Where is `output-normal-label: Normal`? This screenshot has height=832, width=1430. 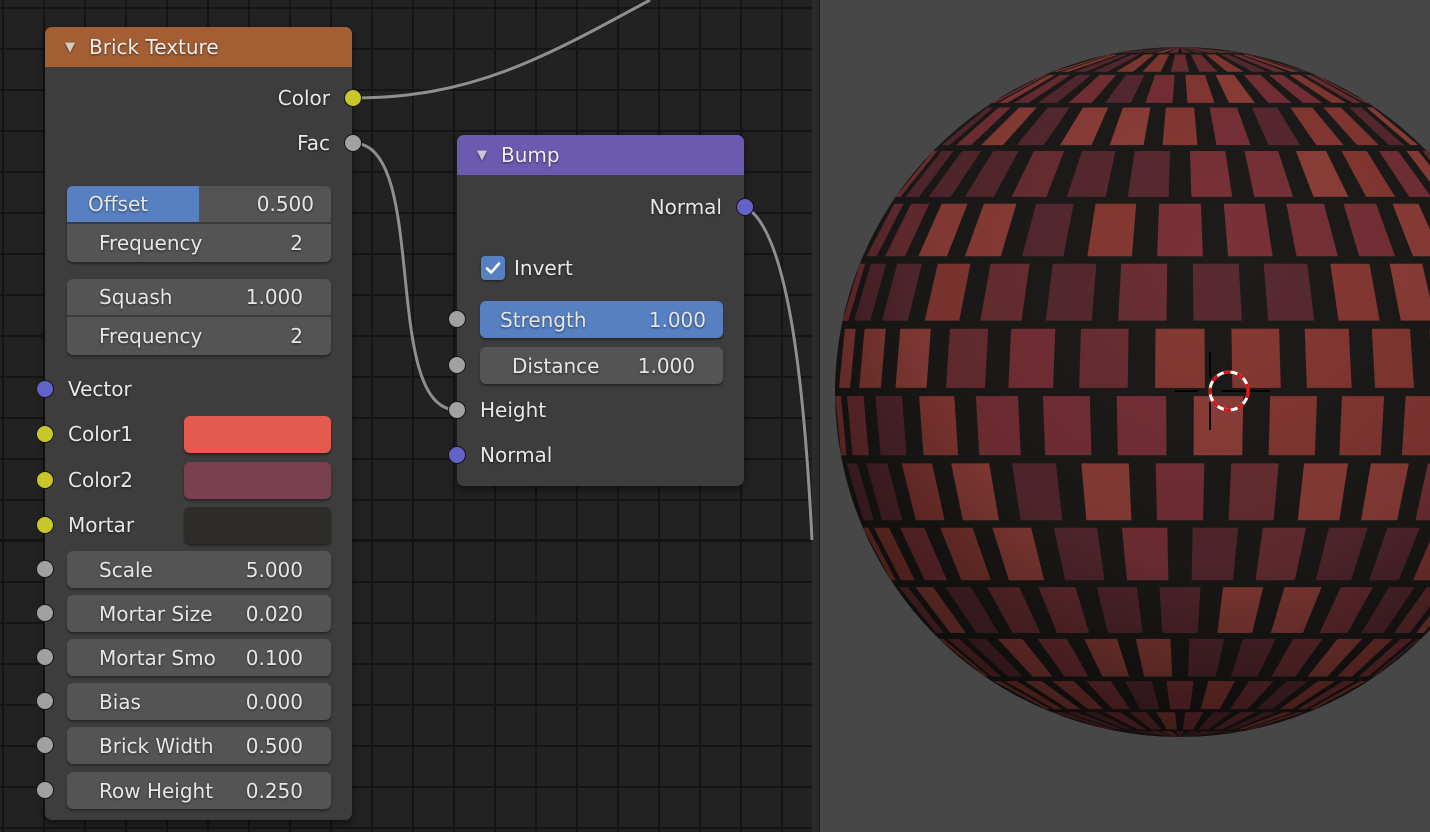 output-normal-label: Normal is located at coordinates (685, 207).